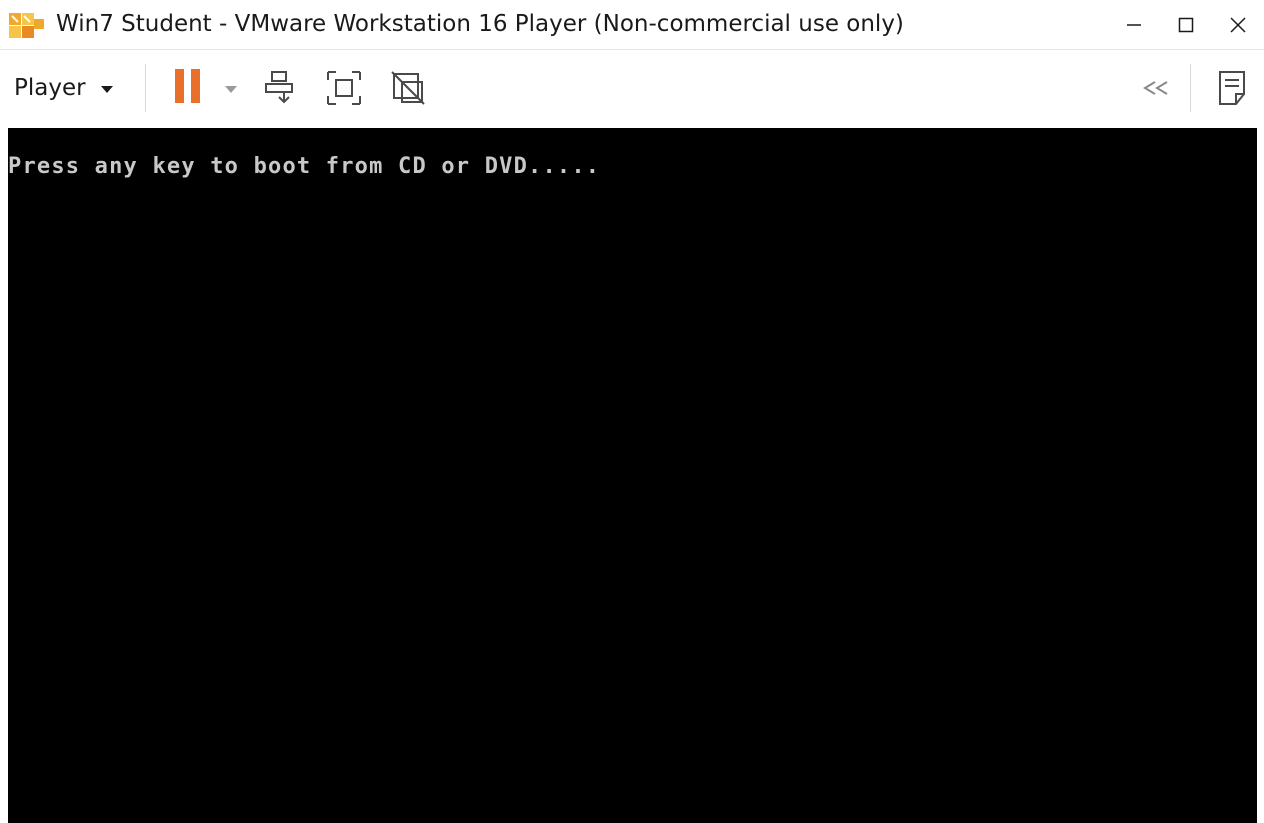 Image resolution: width=1264 pixels, height=823 pixels. I want to click on player-menu-label: Player, so click(50, 88).